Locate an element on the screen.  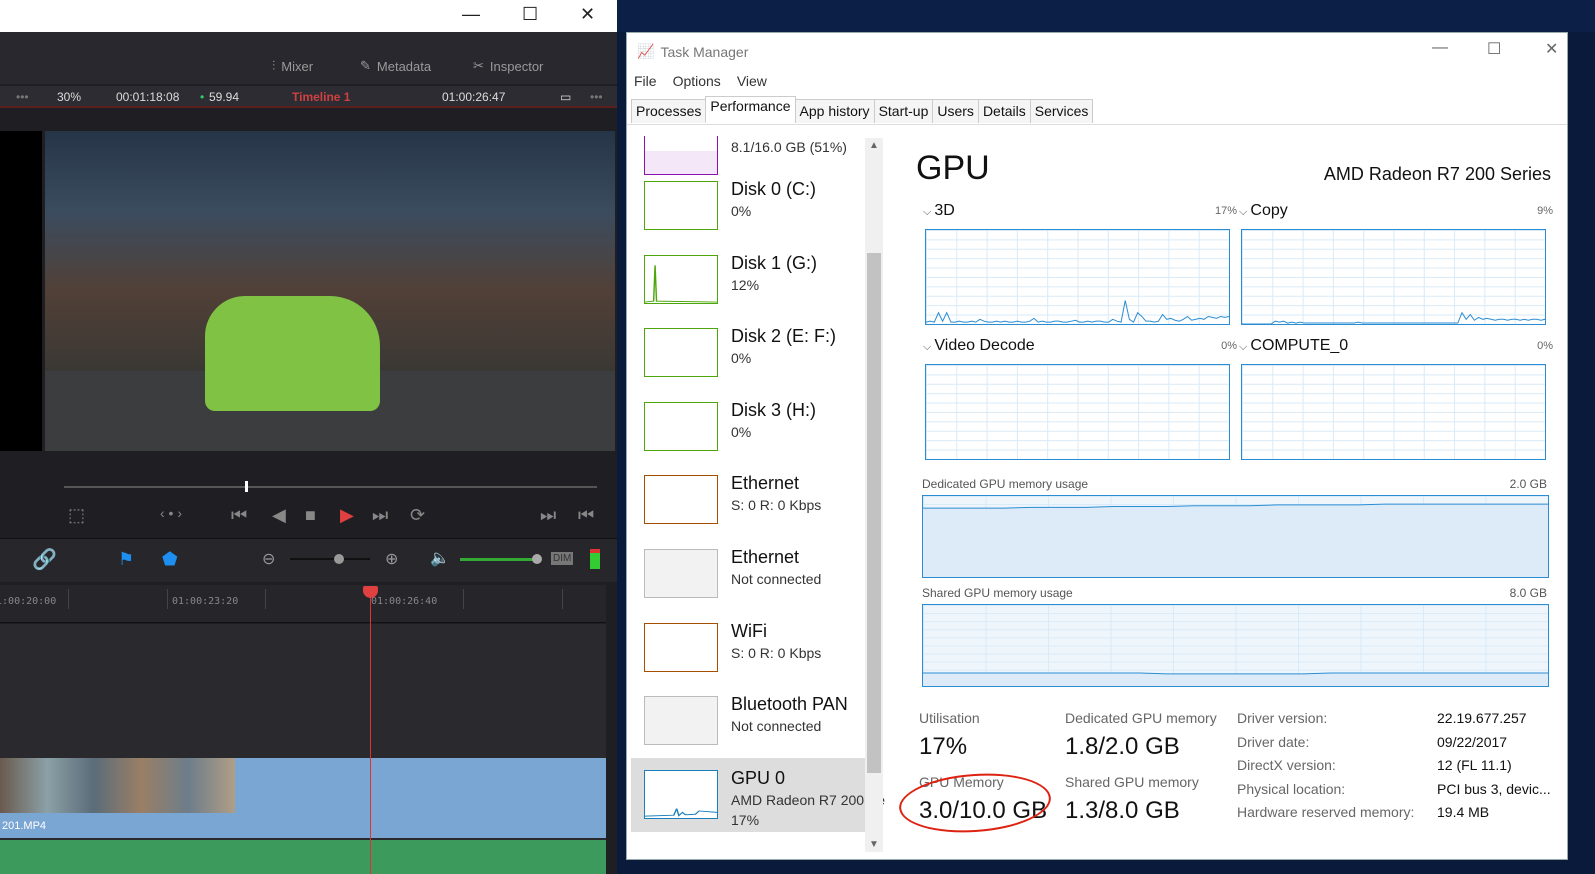
engine-selector: ⌵ COMPUTE_0 is located at coordinates (1293, 346).